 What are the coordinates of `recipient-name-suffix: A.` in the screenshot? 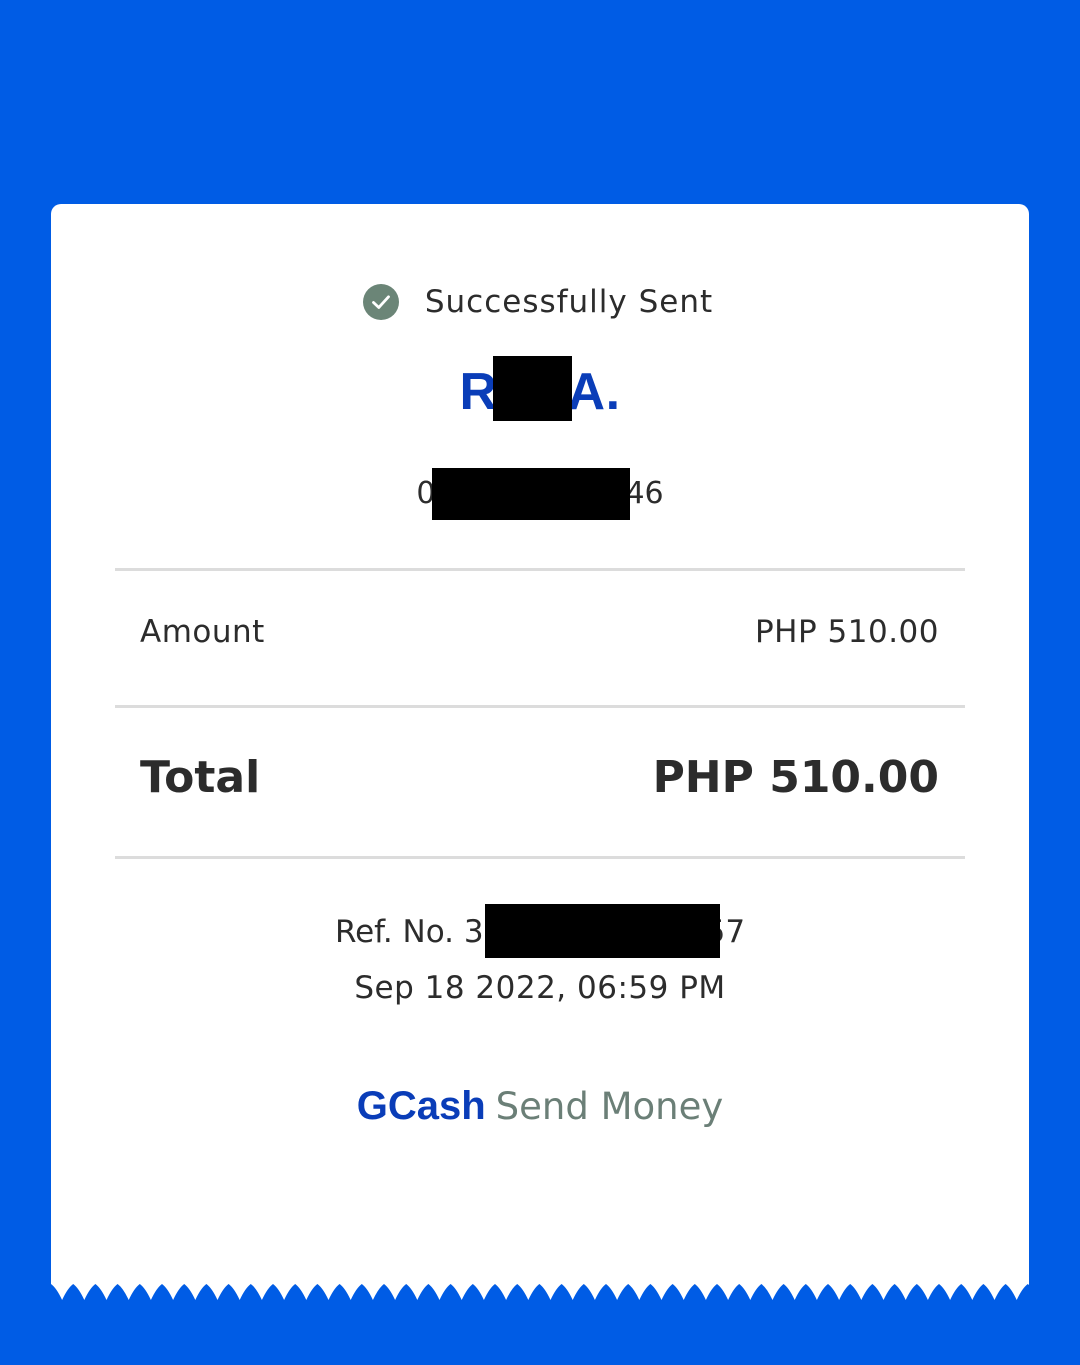 It's located at (594, 392).